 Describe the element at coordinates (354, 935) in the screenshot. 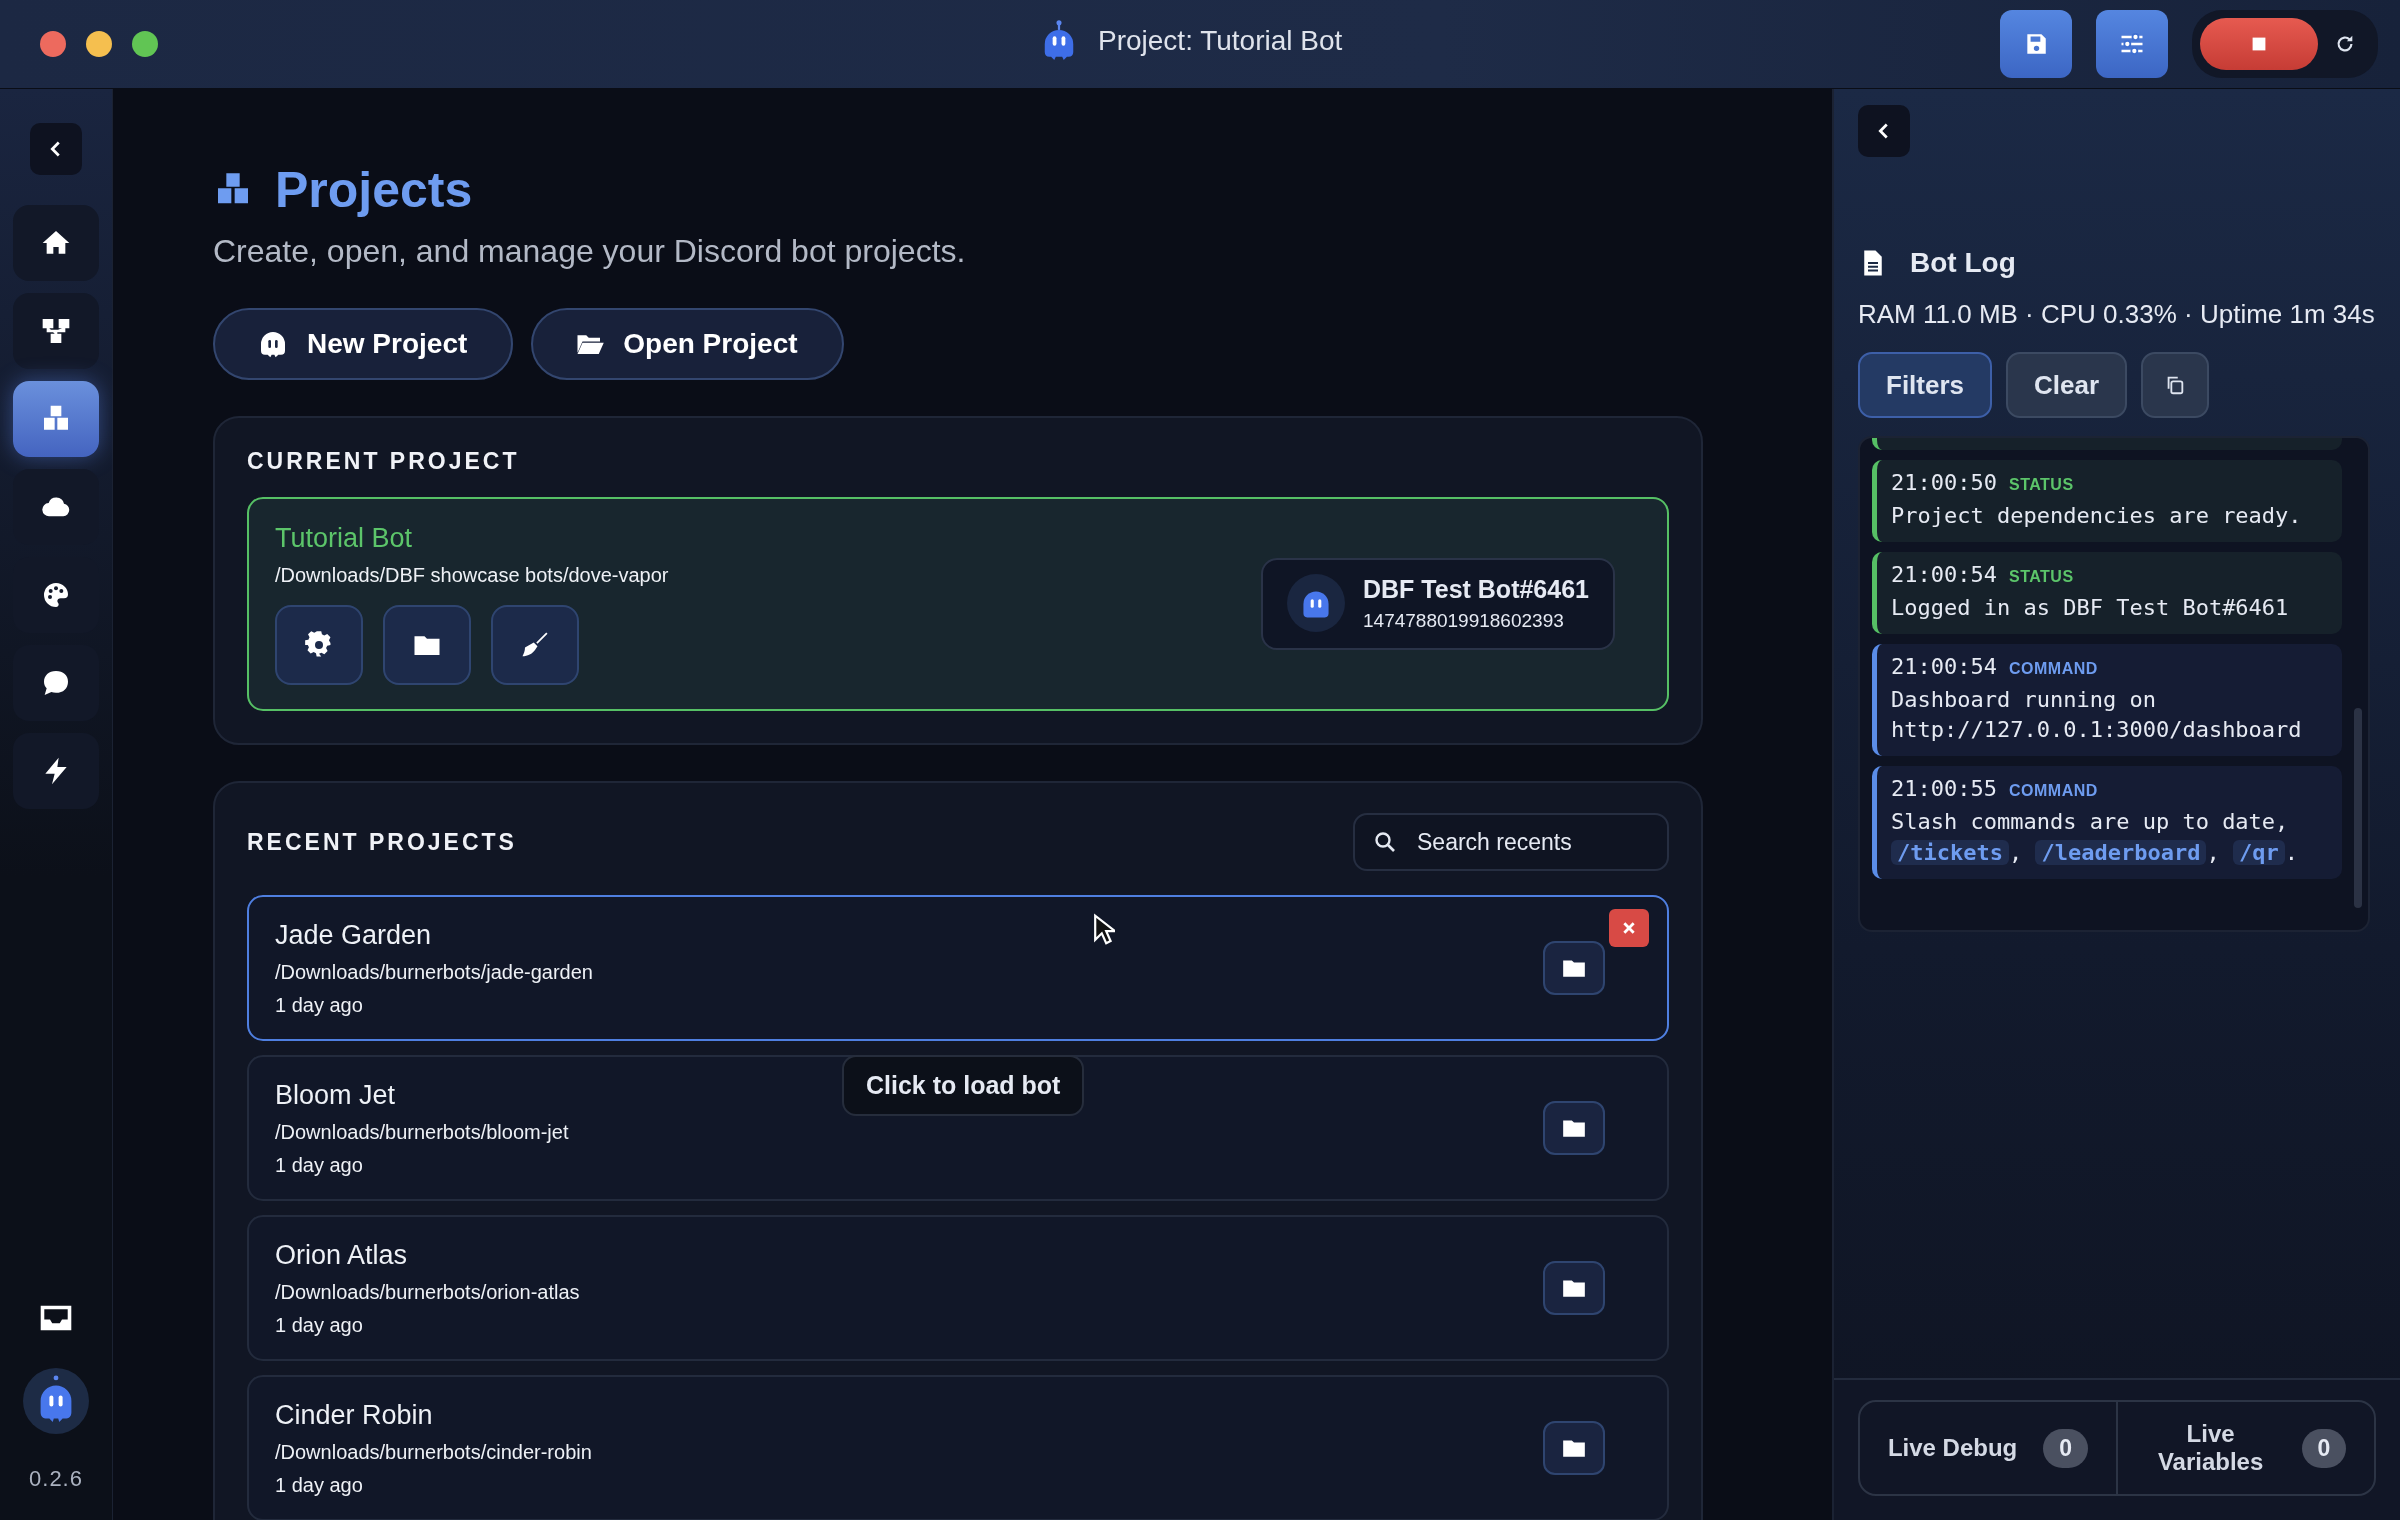

I see `project-name: Jade Garden` at that location.